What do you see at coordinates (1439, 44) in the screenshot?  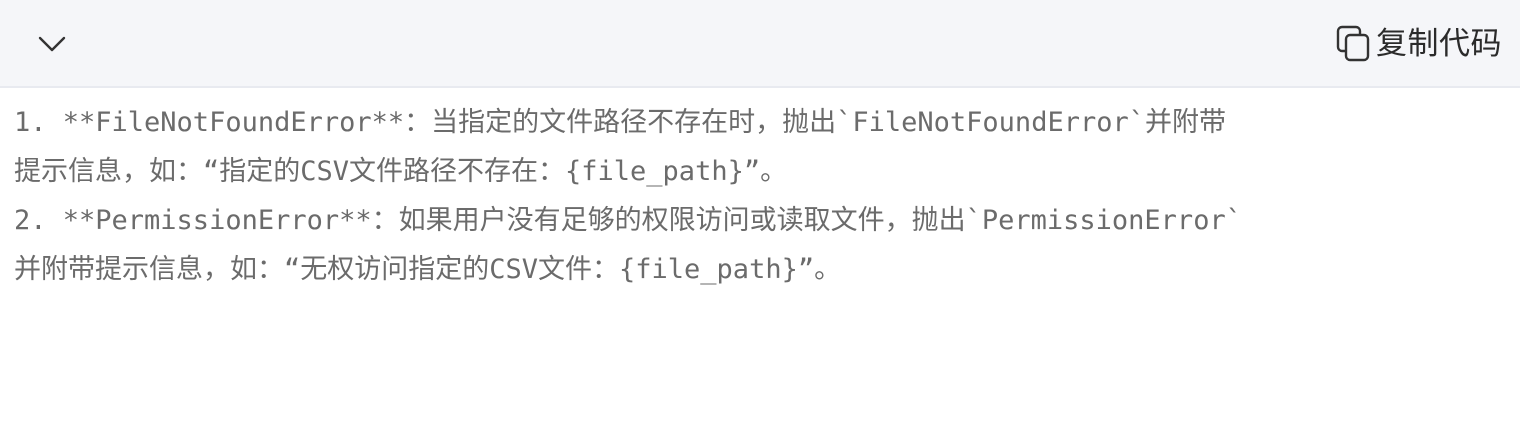 I see `copy-code-label: 复制代码` at bounding box center [1439, 44].